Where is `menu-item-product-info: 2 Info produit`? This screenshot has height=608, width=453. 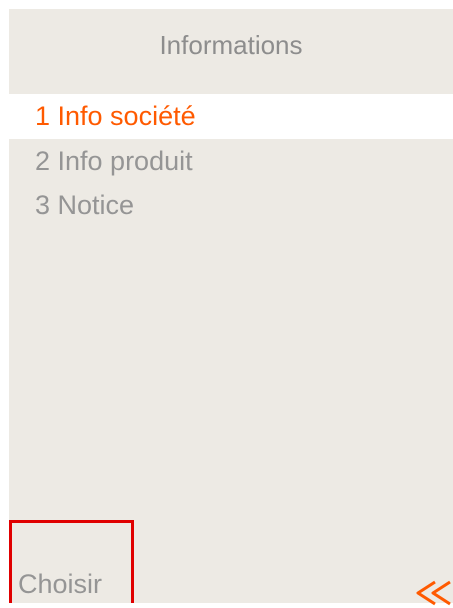 menu-item-product-info: 2 Info produit is located at coordinates (231, 161).